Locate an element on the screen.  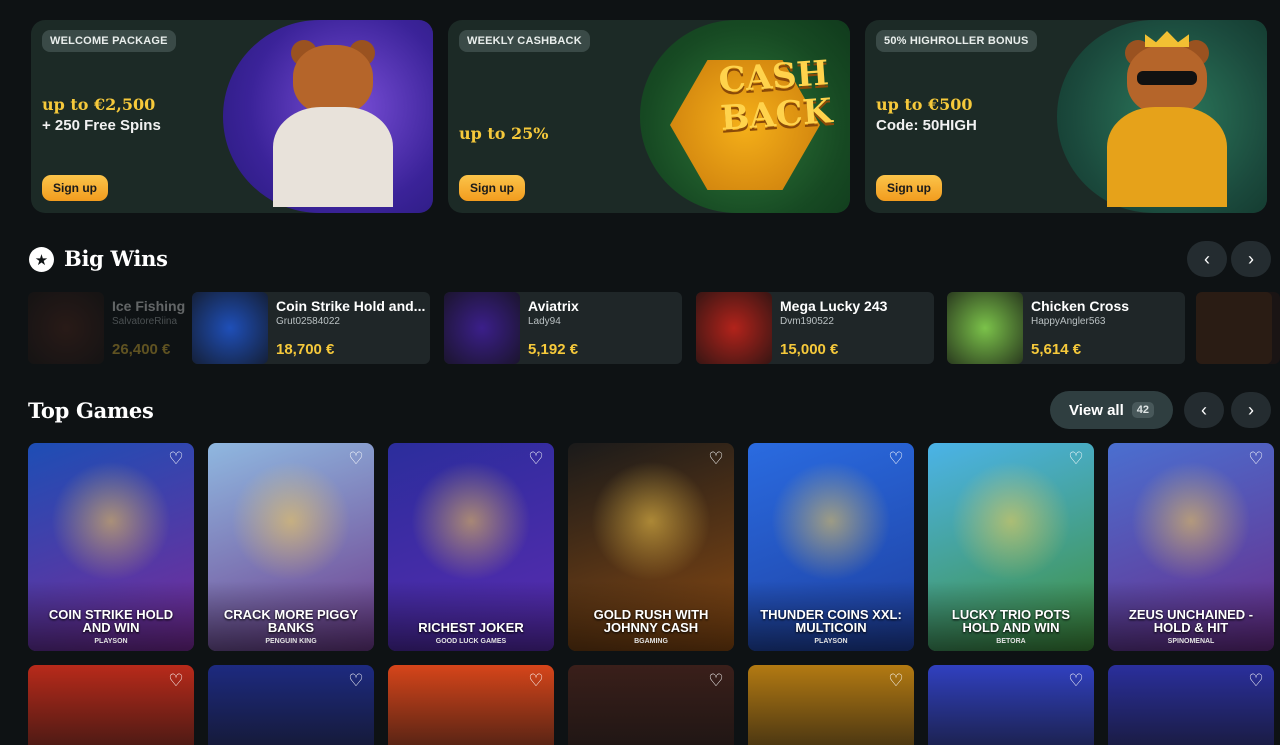
top-games-grid-row2: ♡ ♡ ♡ ♡ ♡ ♡ ♡ is located at coordinates (651, 705).